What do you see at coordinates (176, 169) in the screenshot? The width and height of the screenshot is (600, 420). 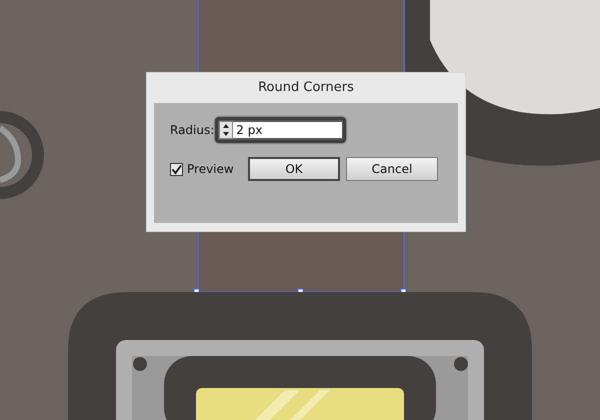 I see `checkmark-icon` at bounding box center [176, 169].